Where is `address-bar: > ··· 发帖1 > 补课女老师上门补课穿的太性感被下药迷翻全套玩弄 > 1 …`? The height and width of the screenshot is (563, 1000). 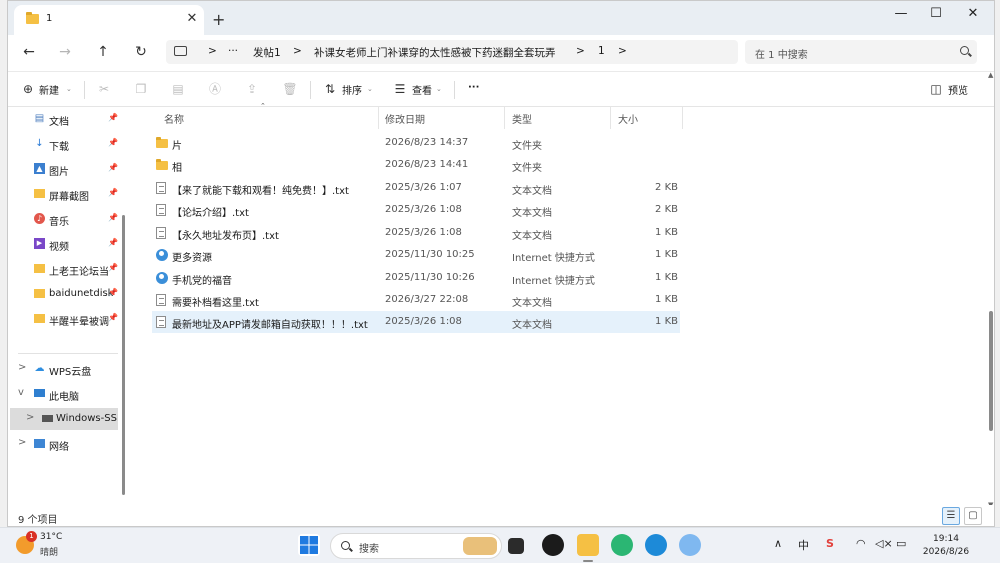
address-bar: > ··· 发帖1 > 补课女老师上门补课穿的太性感被下药迷翻全套玩弄 > 1 … is located at coordinates (452, 52).